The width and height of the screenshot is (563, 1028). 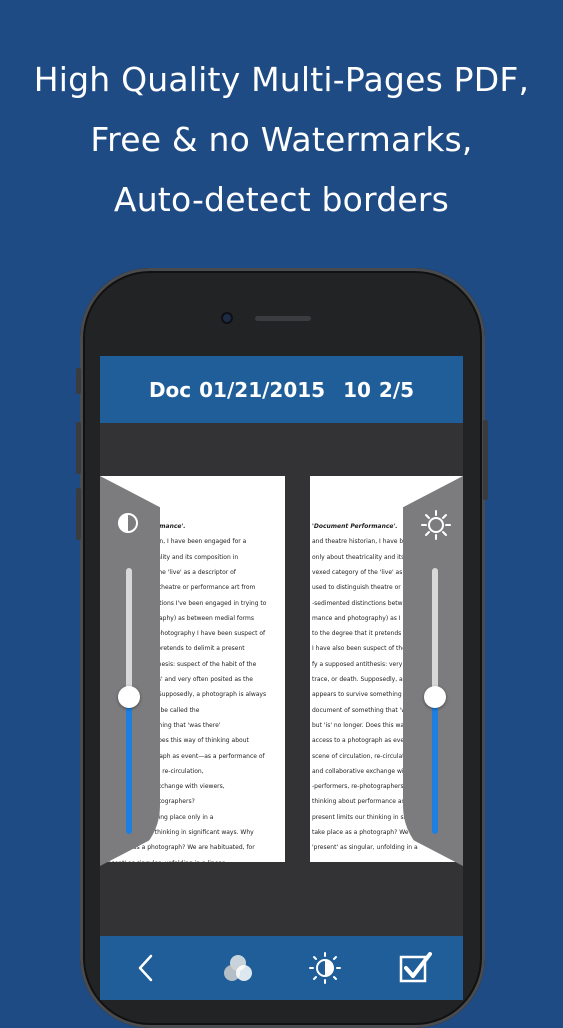 I want to click on bottom-toolbar, so click(x=281, y=968).